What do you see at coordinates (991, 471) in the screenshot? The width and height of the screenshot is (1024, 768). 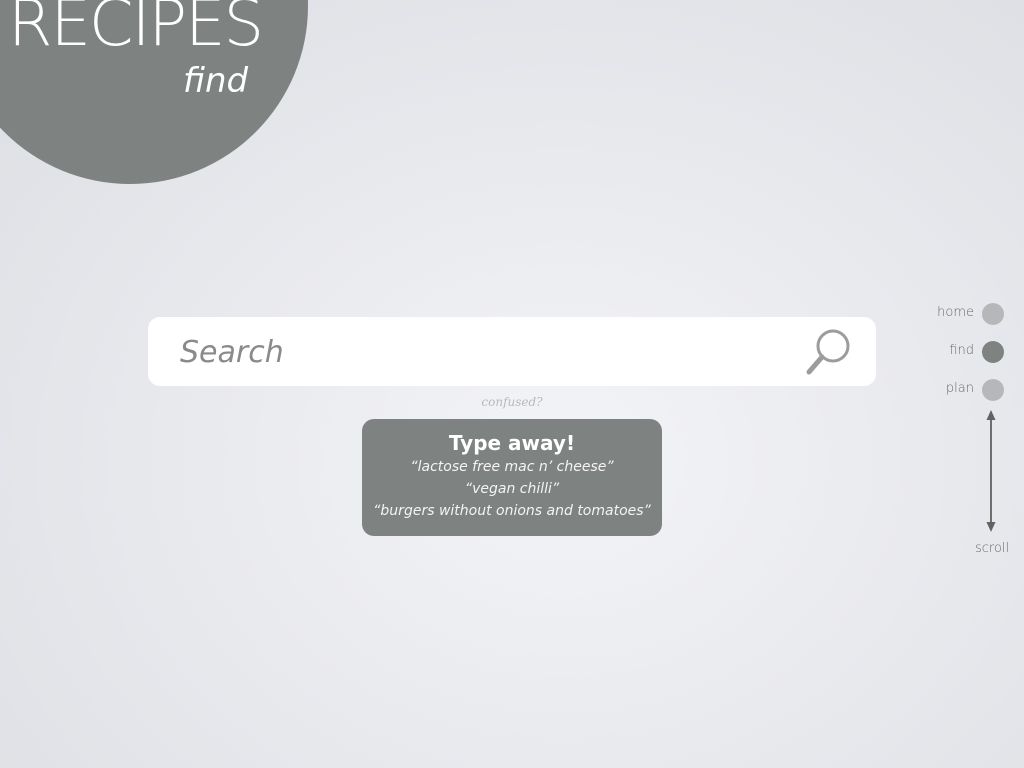 I see `scroll-arrow-icon` at bounding box center [991, 471].